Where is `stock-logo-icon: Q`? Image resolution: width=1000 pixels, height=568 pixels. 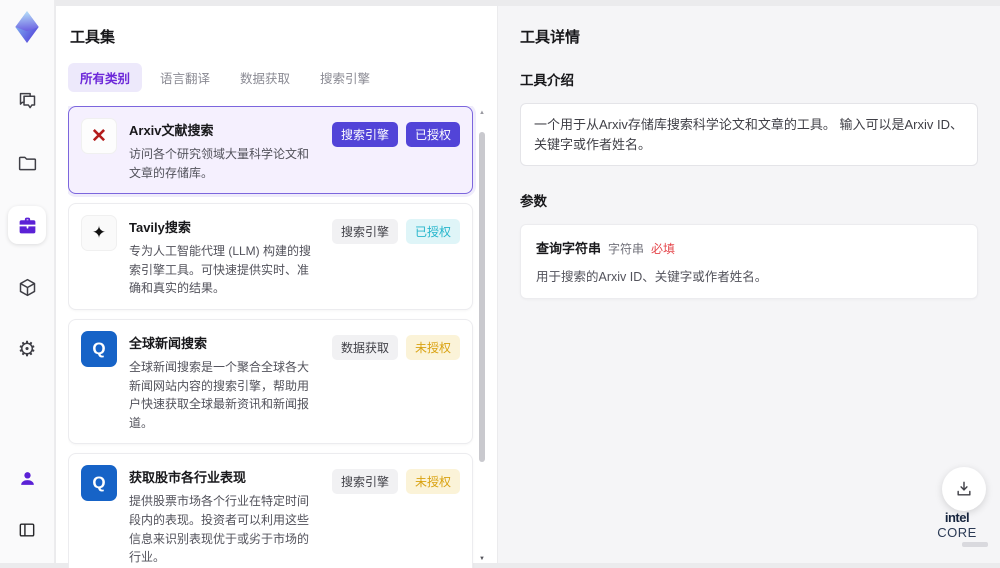 stock-logo-icon: Q is located at coordinates (99, 483).